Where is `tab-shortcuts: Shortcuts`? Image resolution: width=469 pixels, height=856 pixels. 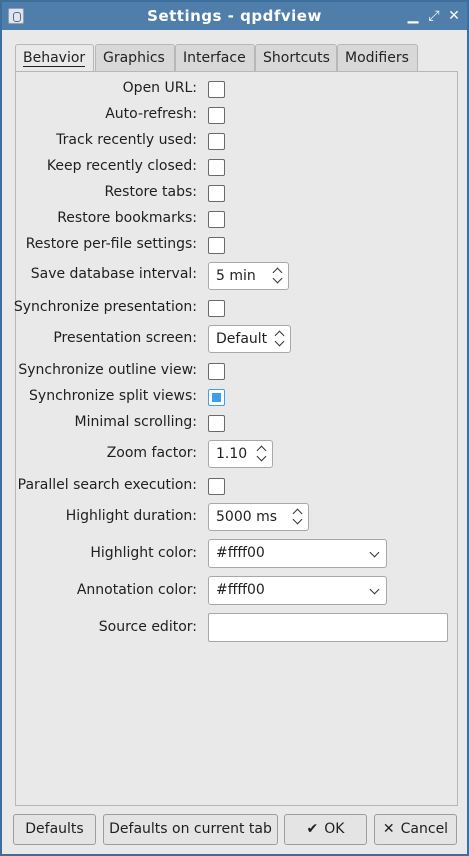
tab-shortcuts: Shortcuts is located at coordinates (296, 58).